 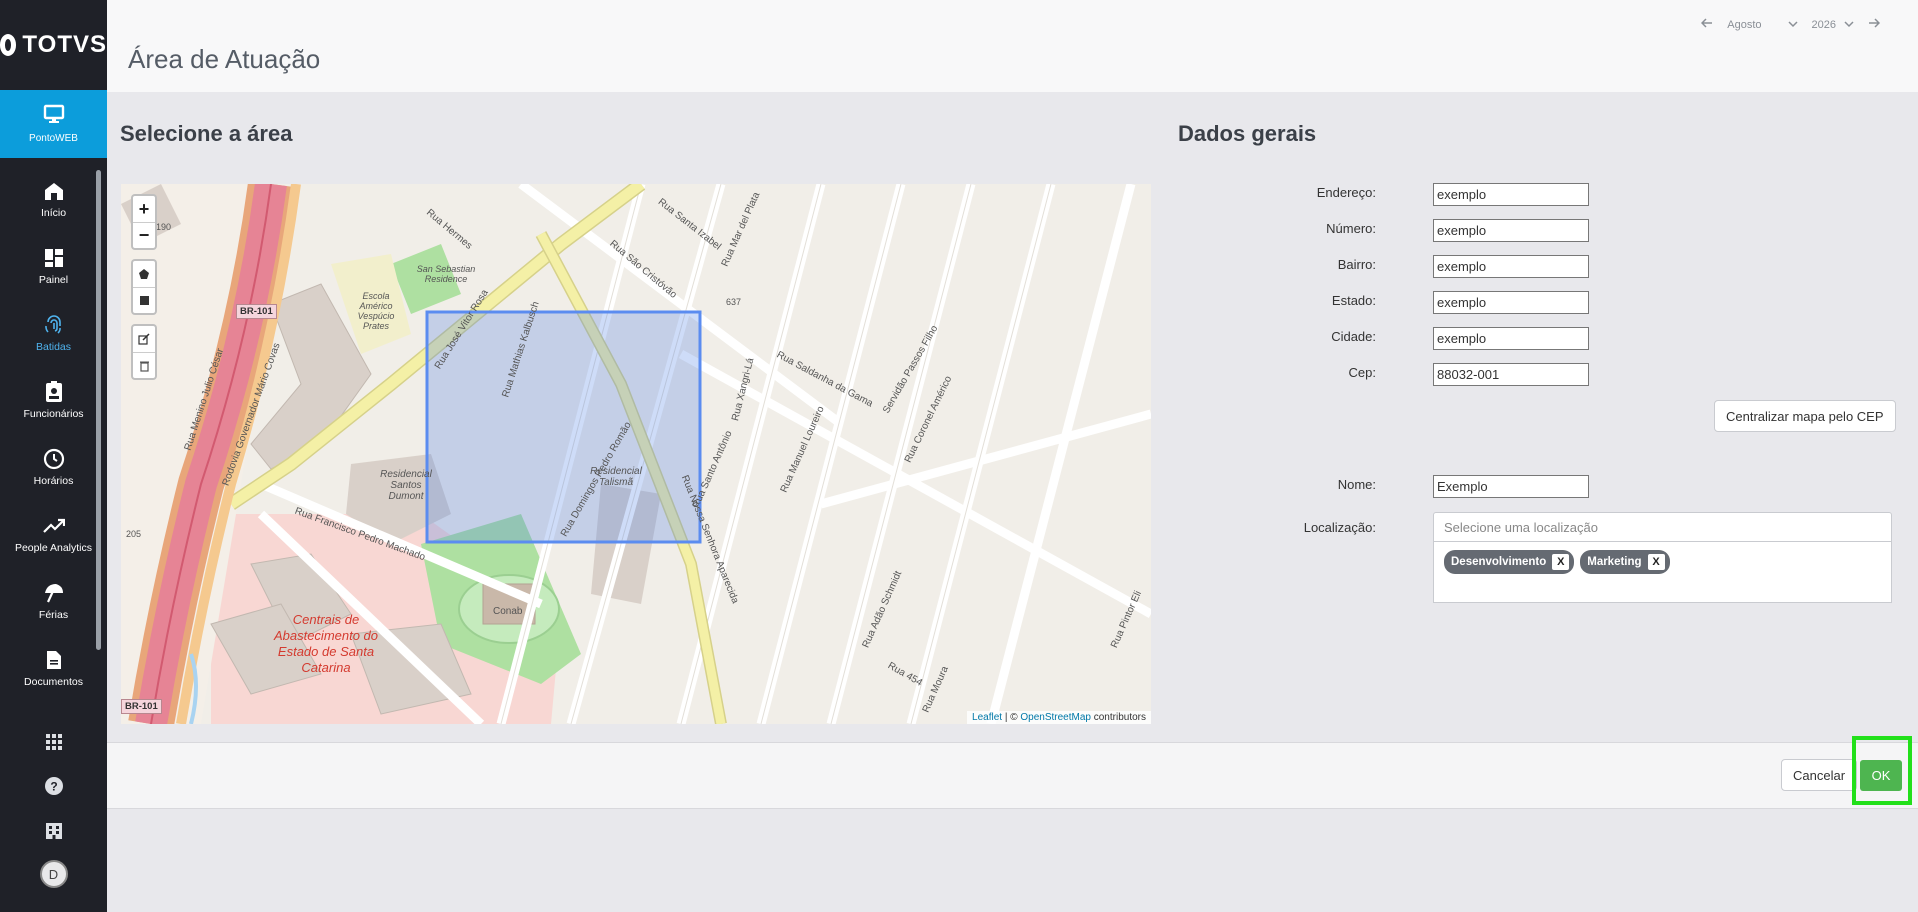 What do you see at coordinates (1012, 860) in the screenshot?
I see `page-bottom` at bounding box center [1012, 860].